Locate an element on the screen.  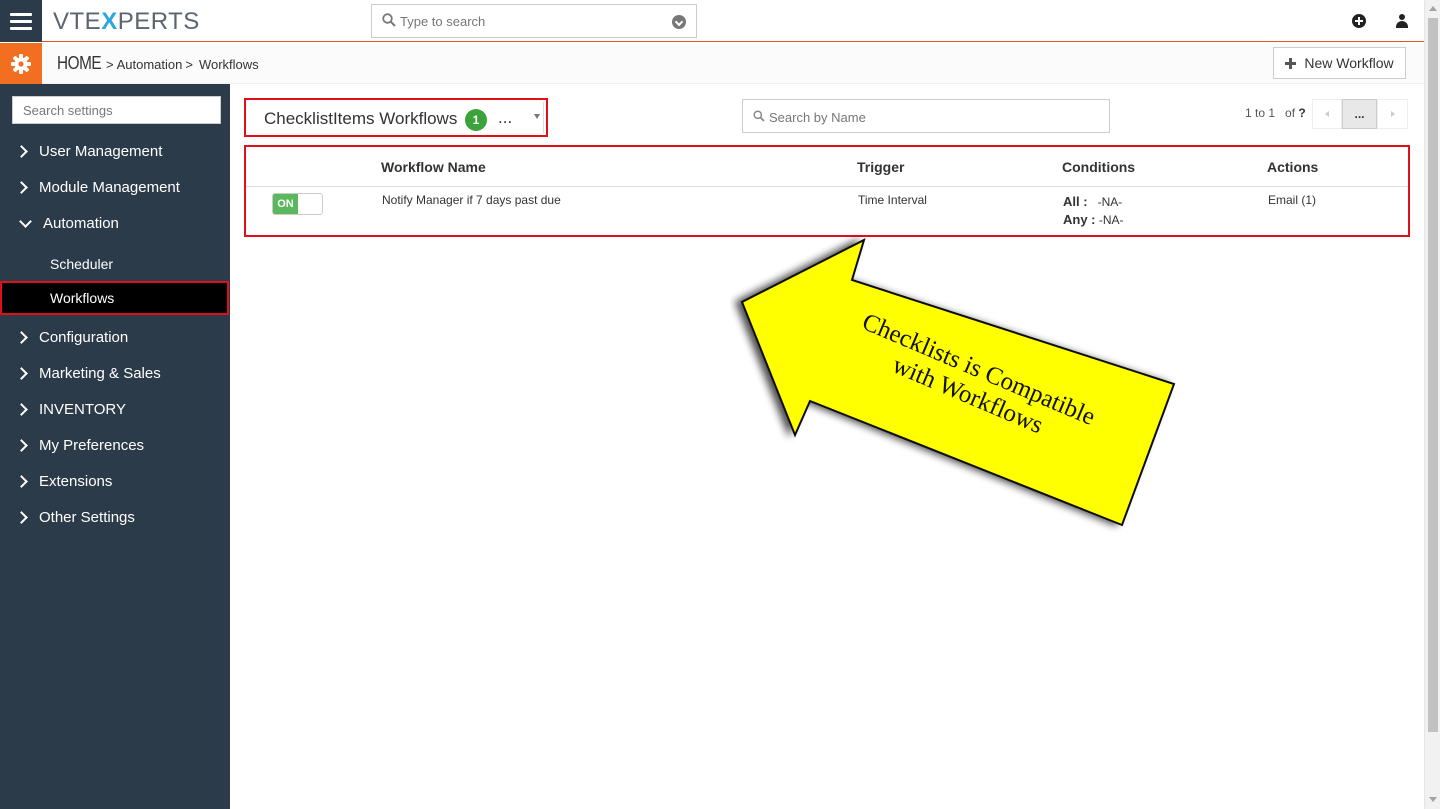
module-select-label: ChecklistItems Workflows is located at coordinates (361, 118).